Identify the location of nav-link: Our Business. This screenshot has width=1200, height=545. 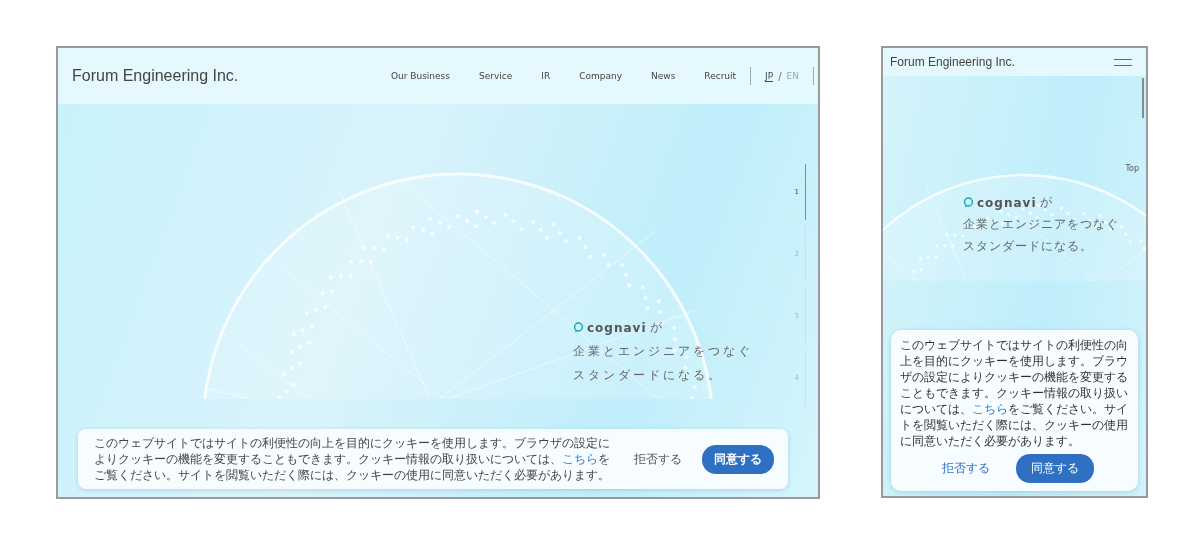
(420, 76).